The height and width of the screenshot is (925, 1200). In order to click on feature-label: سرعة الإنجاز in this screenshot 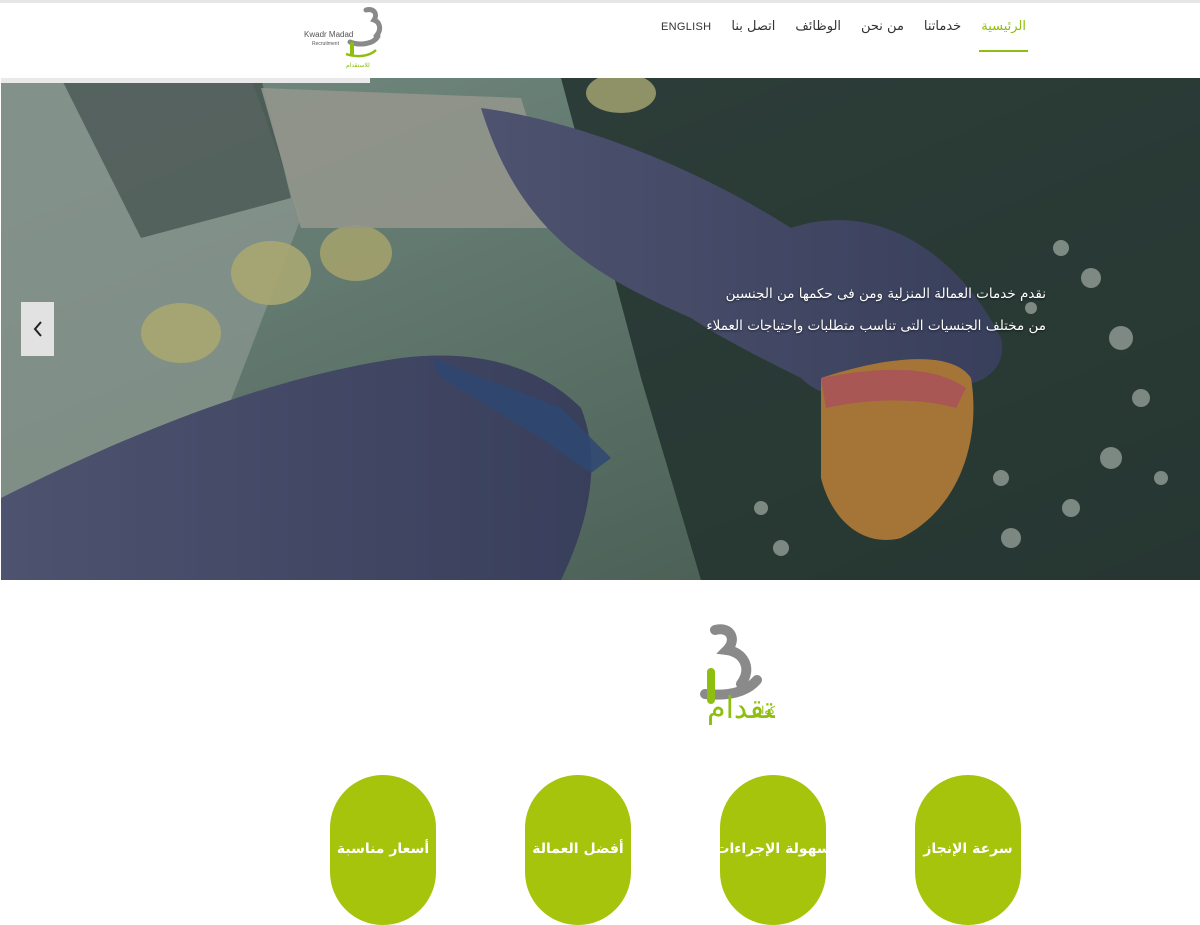, I will do `click(968, 849)`.